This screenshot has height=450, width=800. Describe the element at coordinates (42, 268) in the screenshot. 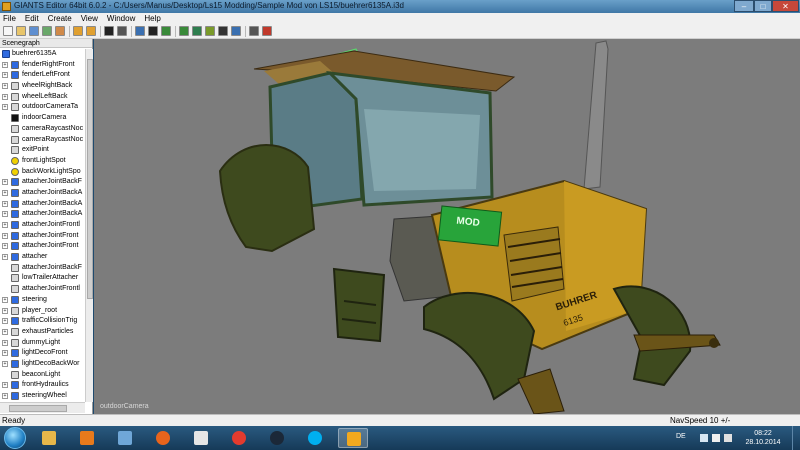

I see `tree-node: attacherJointBackF` at that location.